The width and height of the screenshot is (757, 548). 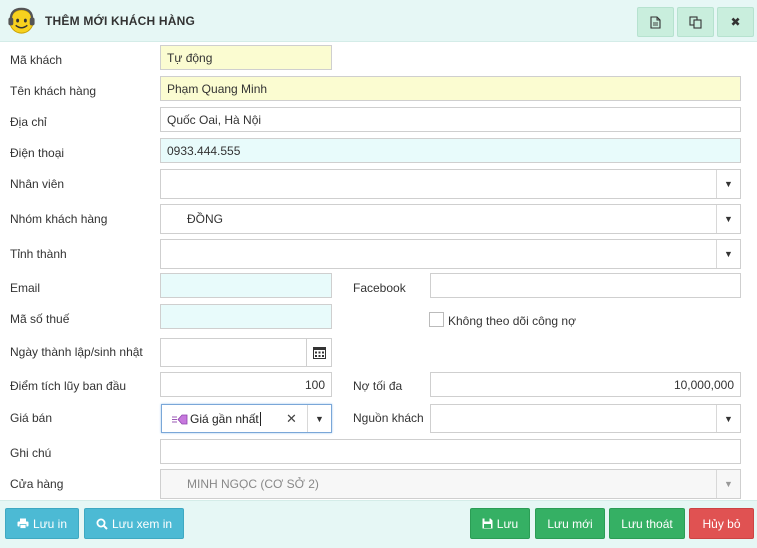 I want to click on luu-moi-button: Lưu mới, so click(x=570, y=523).